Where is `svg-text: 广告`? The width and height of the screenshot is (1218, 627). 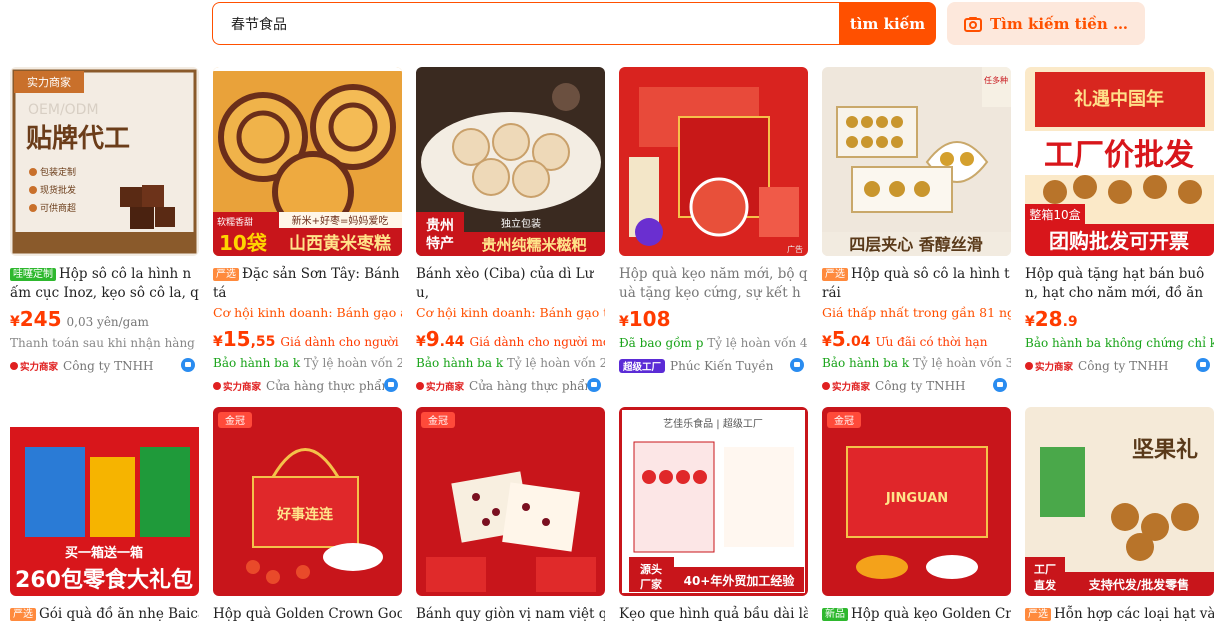 svg-text: 广告 is located at coordinates (795, 249).